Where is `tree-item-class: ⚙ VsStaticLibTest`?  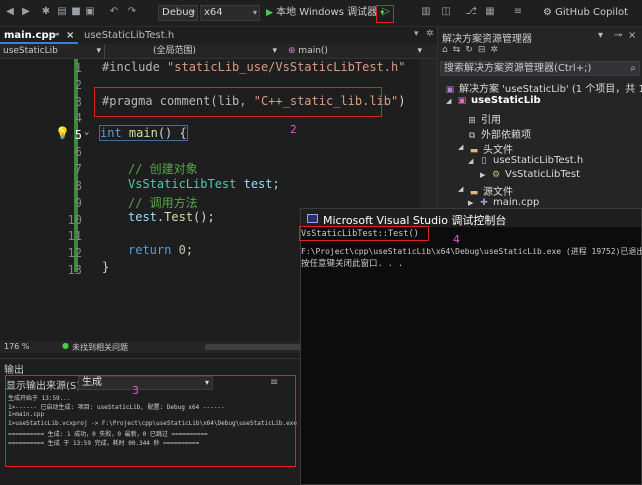 tree-item-class: ⚙ VsStaticLibTest is located at coordinates (535, 174).